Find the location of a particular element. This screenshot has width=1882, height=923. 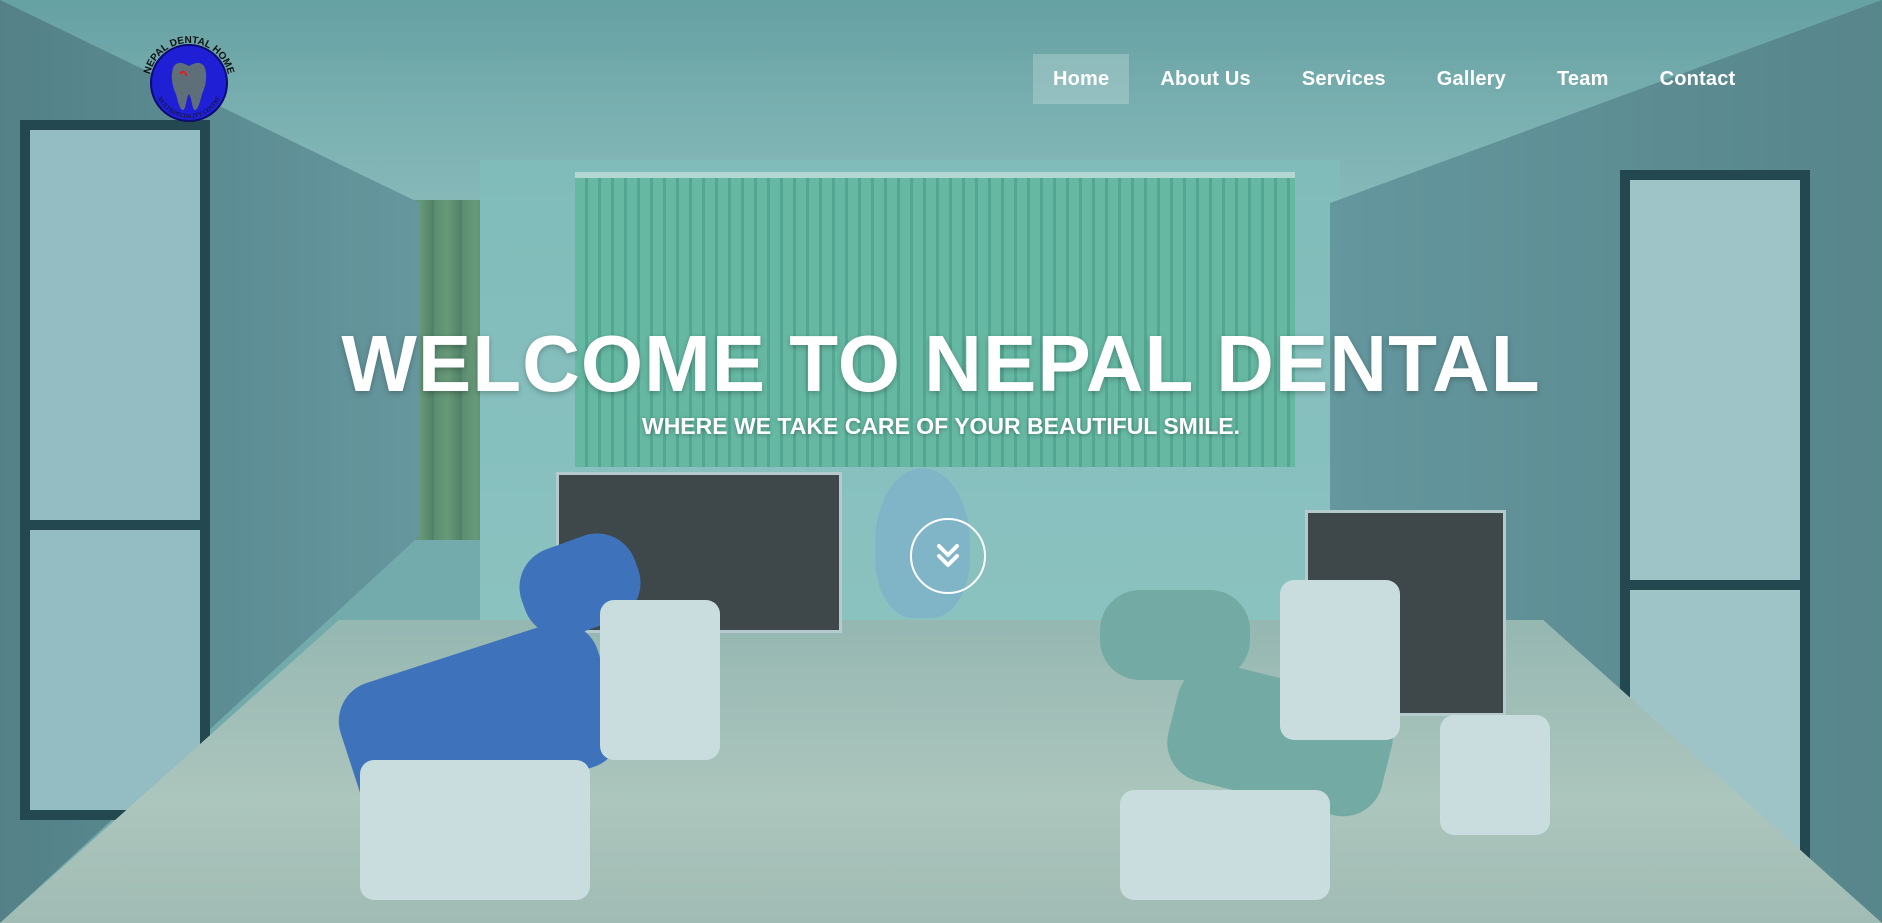

nav-item-team: Team is located at coordinates (1583, 79).